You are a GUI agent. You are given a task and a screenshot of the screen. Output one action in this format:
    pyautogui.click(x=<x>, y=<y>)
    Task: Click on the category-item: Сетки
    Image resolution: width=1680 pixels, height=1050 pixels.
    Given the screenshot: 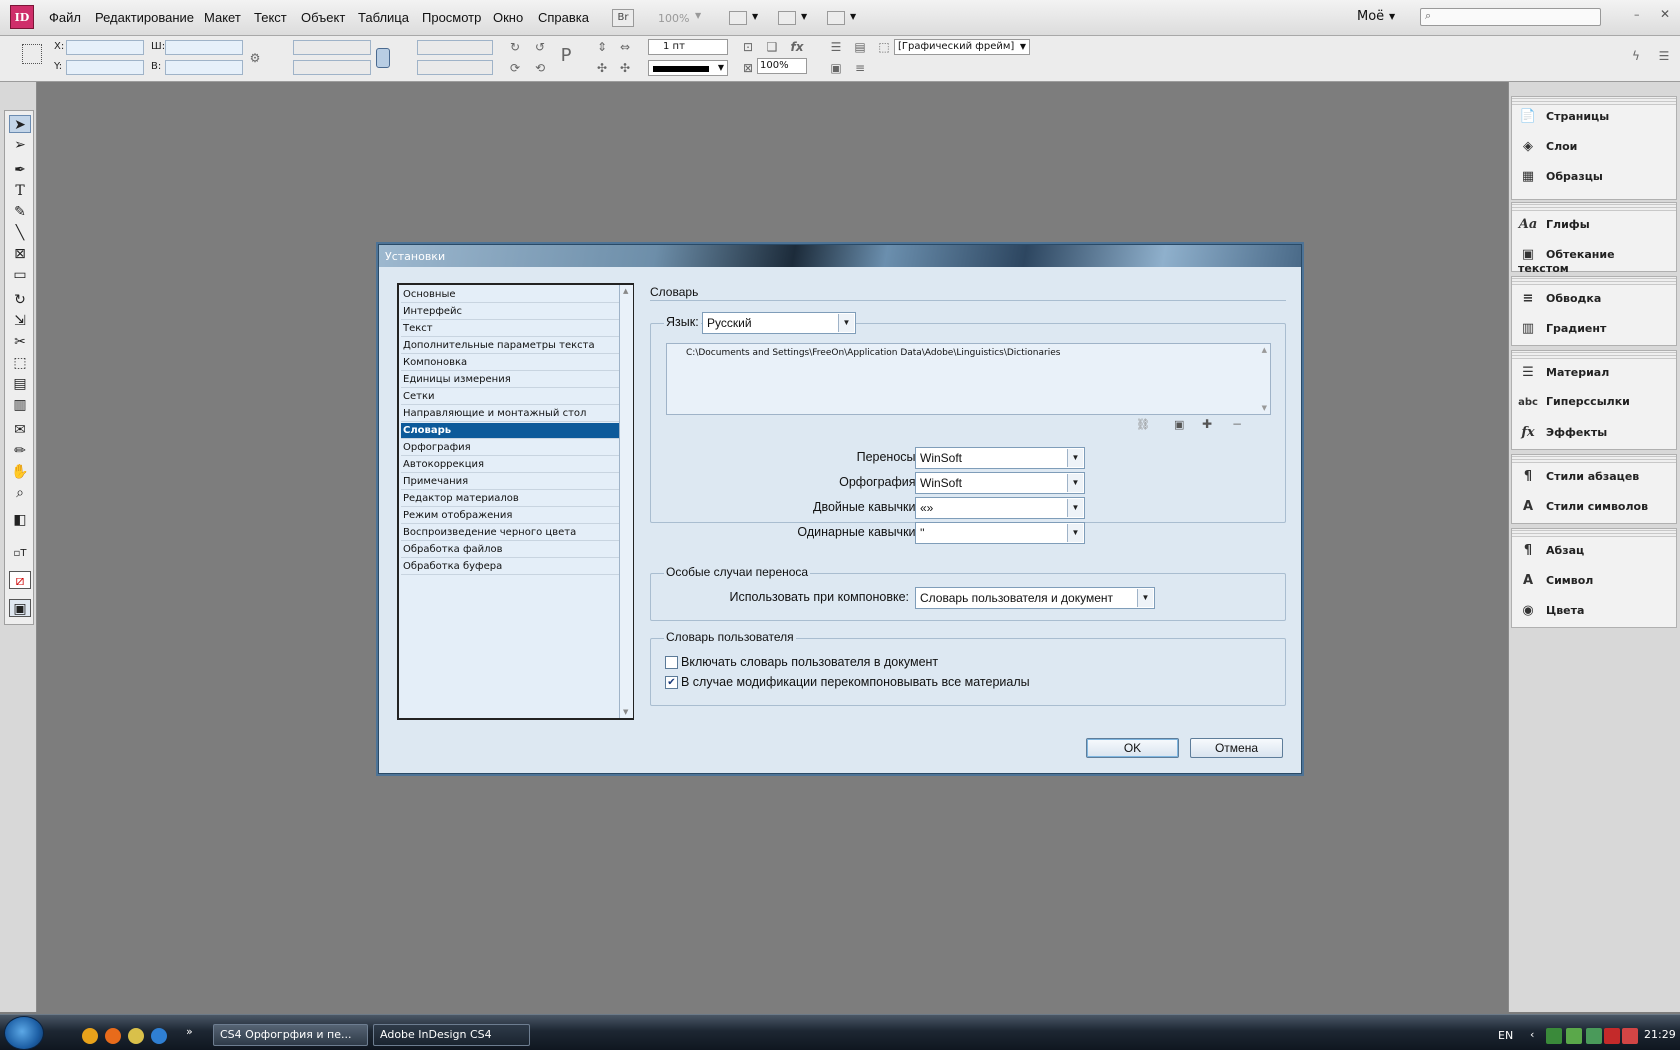 What is the action you would take?
    pyautogui.click(x=510, y=397)
    